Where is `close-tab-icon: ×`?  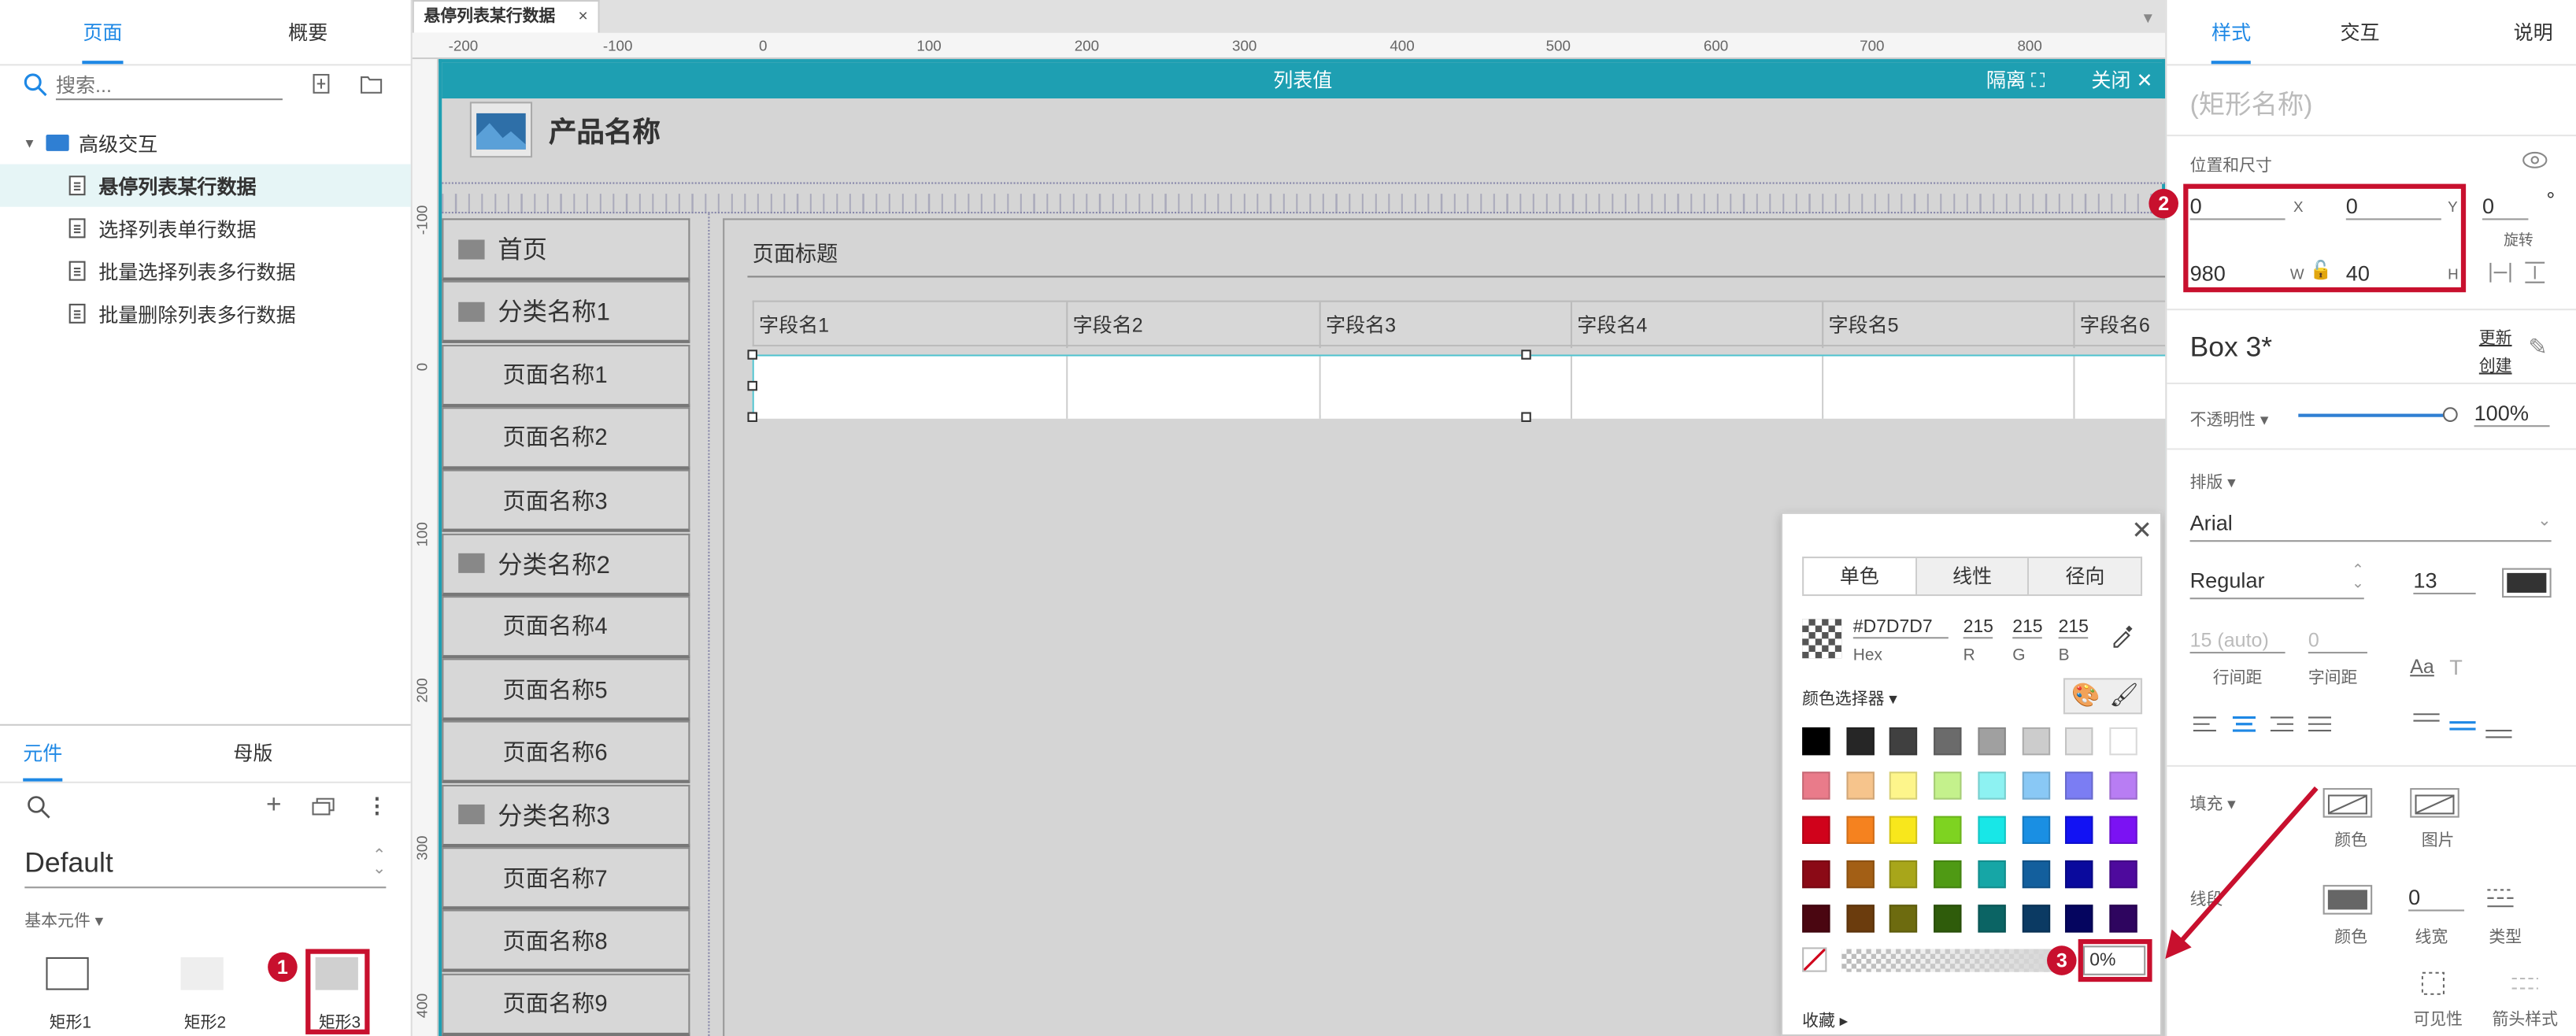
close-tab-icon: × is located at coordinates (583, 17).